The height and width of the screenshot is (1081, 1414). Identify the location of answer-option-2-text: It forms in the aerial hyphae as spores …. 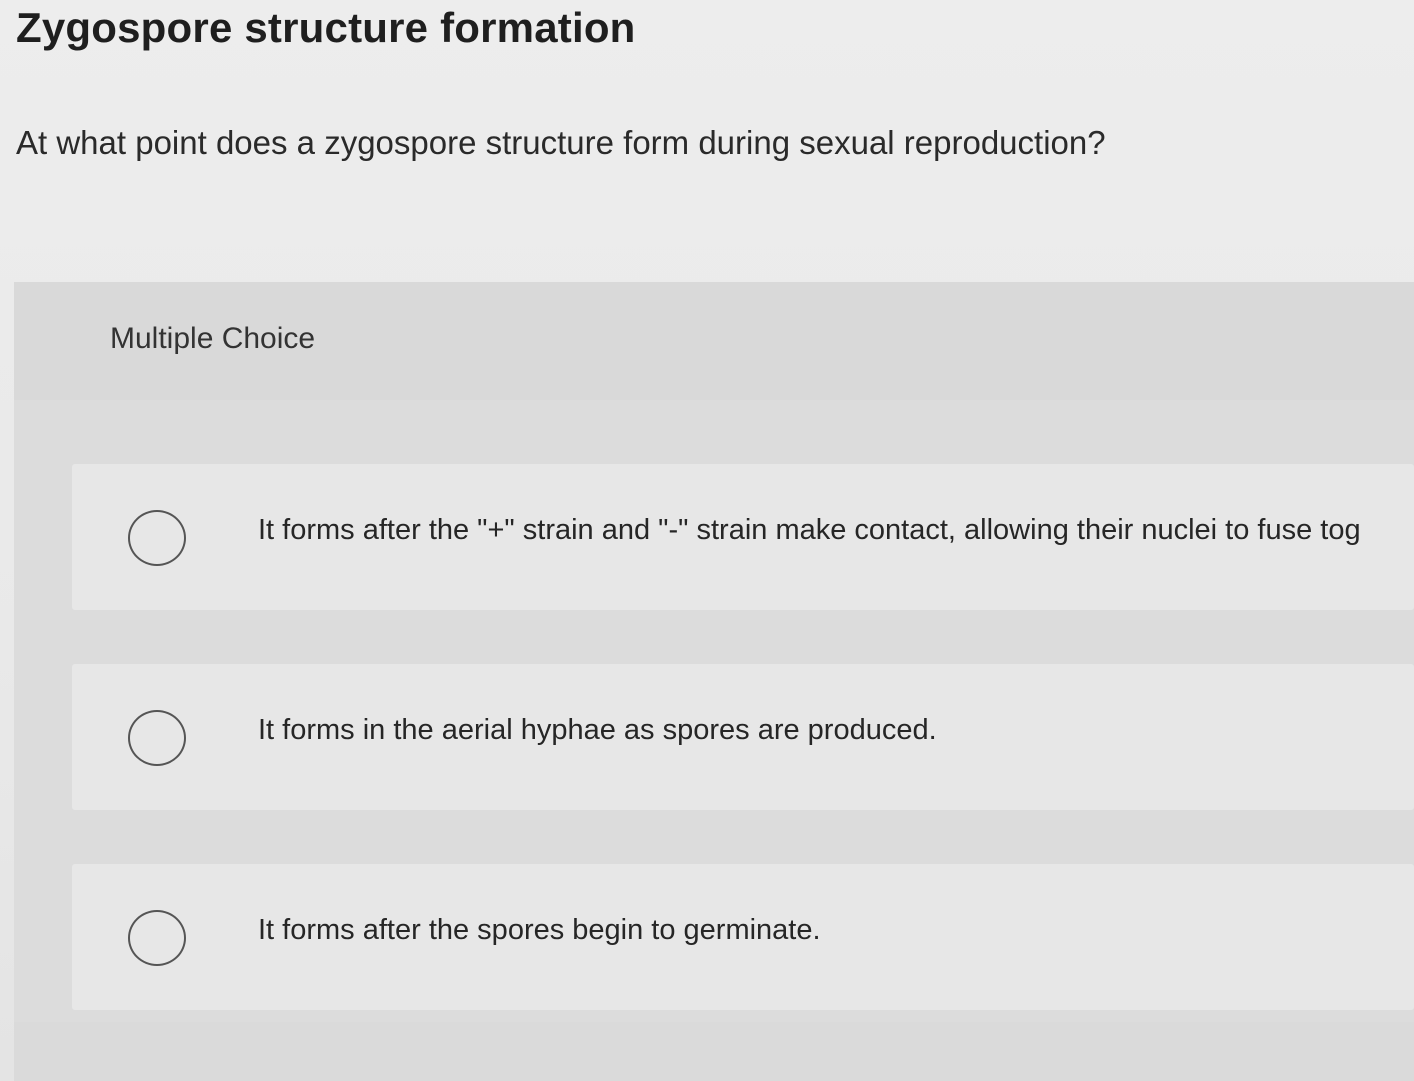
(836, 730).